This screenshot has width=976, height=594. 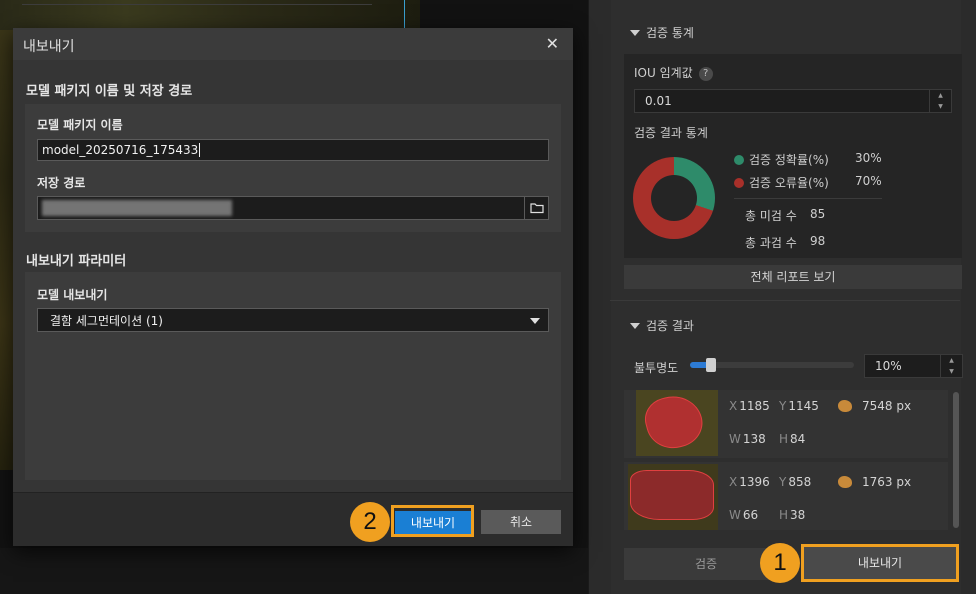 I want to click on help-icon: ?, so click(x=705, y=73).